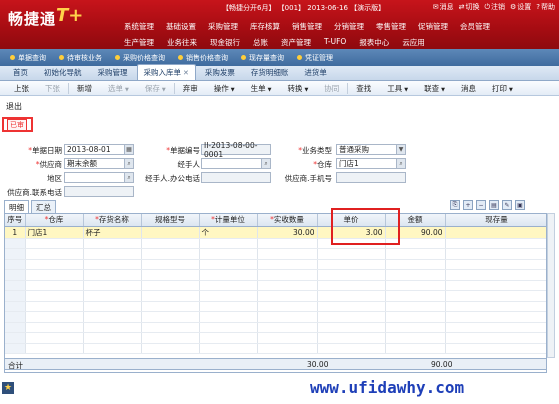  Describe the element at coordinates (54, 220) in the screenshot. I see `col-warehouse: *仓库` at that location.